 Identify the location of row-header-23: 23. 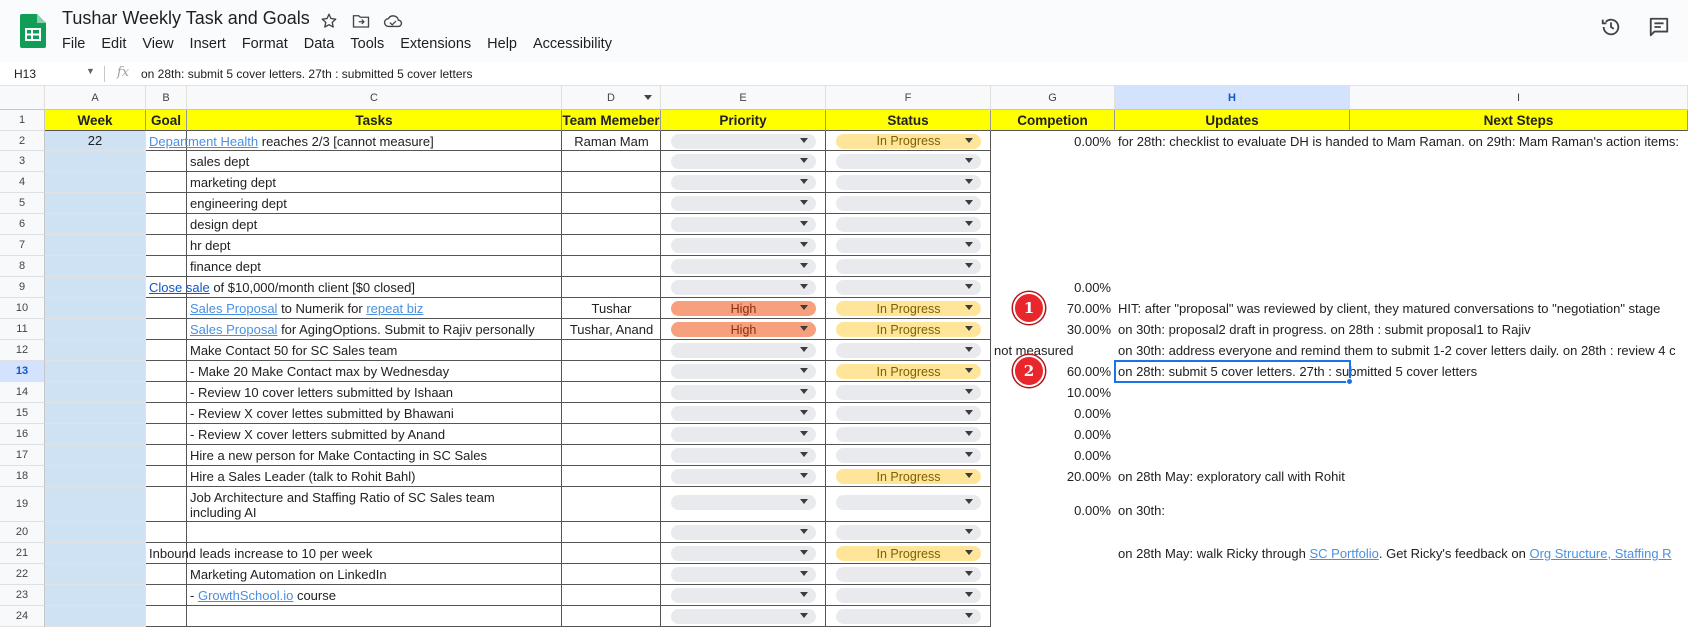
(22, 595).